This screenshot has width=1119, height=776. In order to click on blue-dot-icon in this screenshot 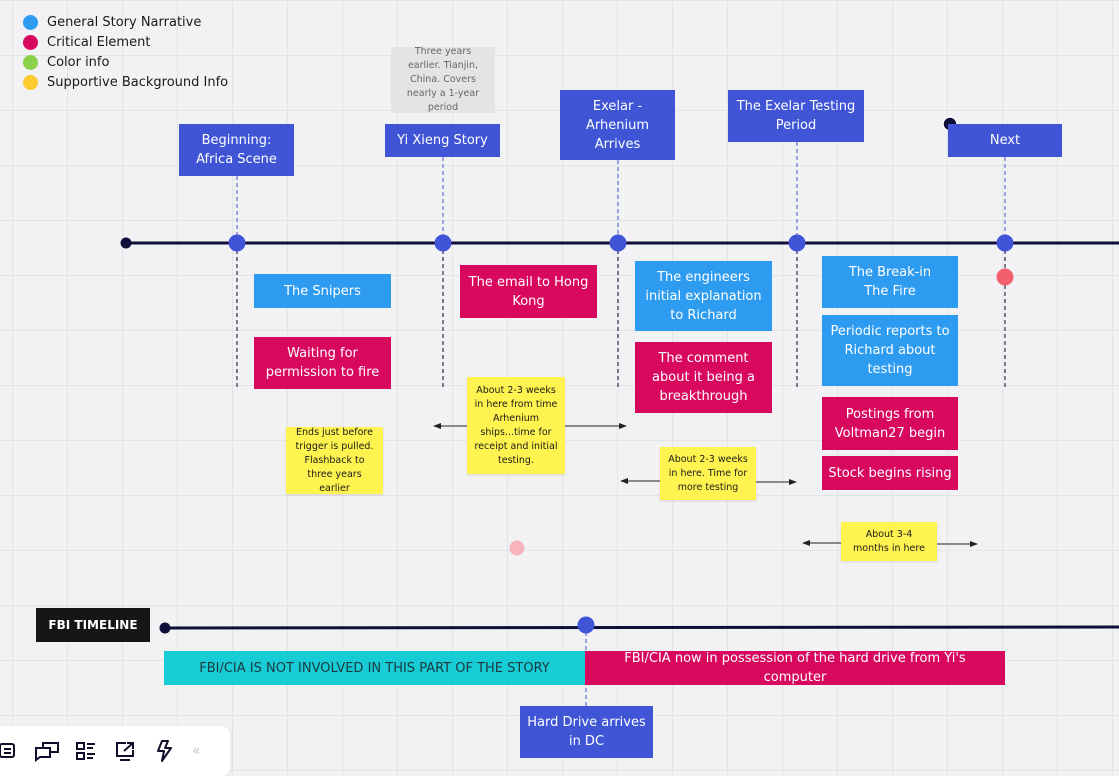, I will do `click(30, 22)`.